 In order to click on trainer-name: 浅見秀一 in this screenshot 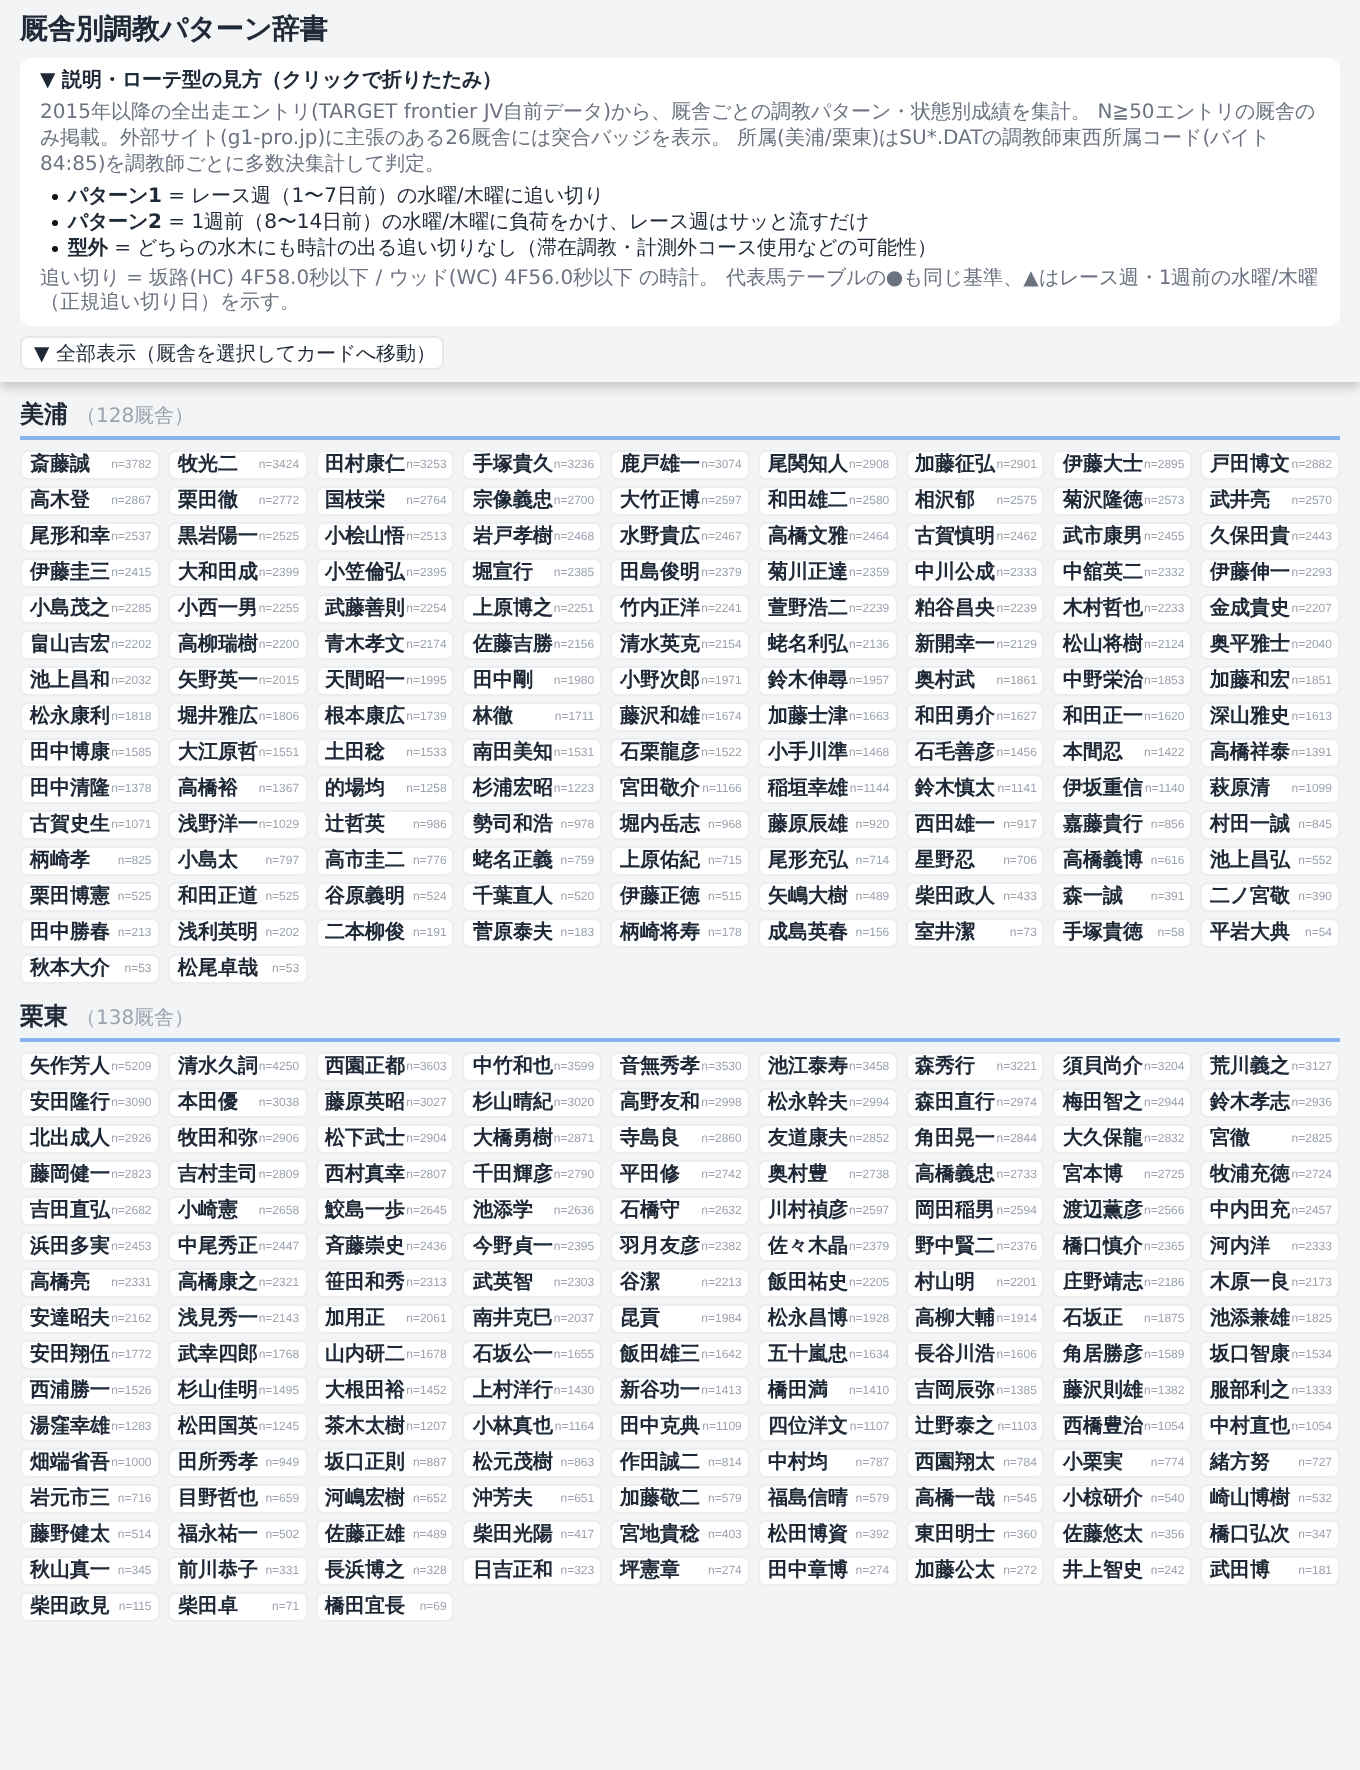, I will do `click(217, 1319)`.